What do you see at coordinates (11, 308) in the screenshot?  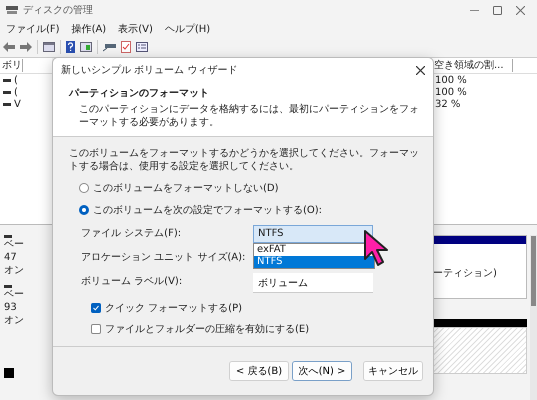 I see `disk-info-text: 93` at bounding box center [11, 308].